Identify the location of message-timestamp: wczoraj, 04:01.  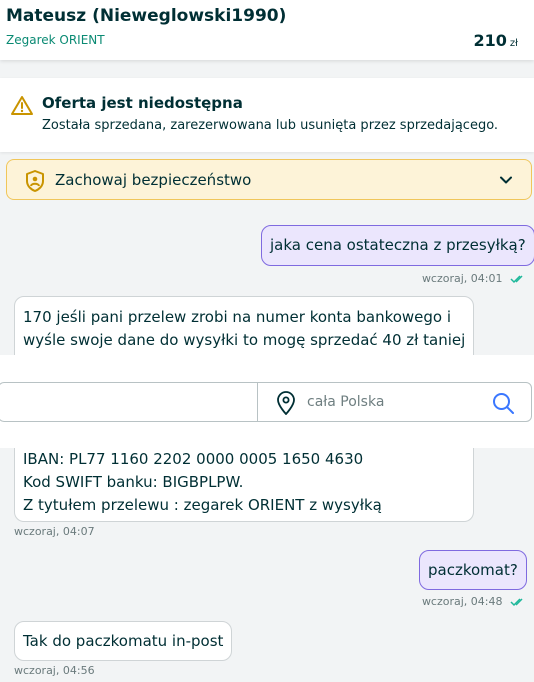
(474, 278).